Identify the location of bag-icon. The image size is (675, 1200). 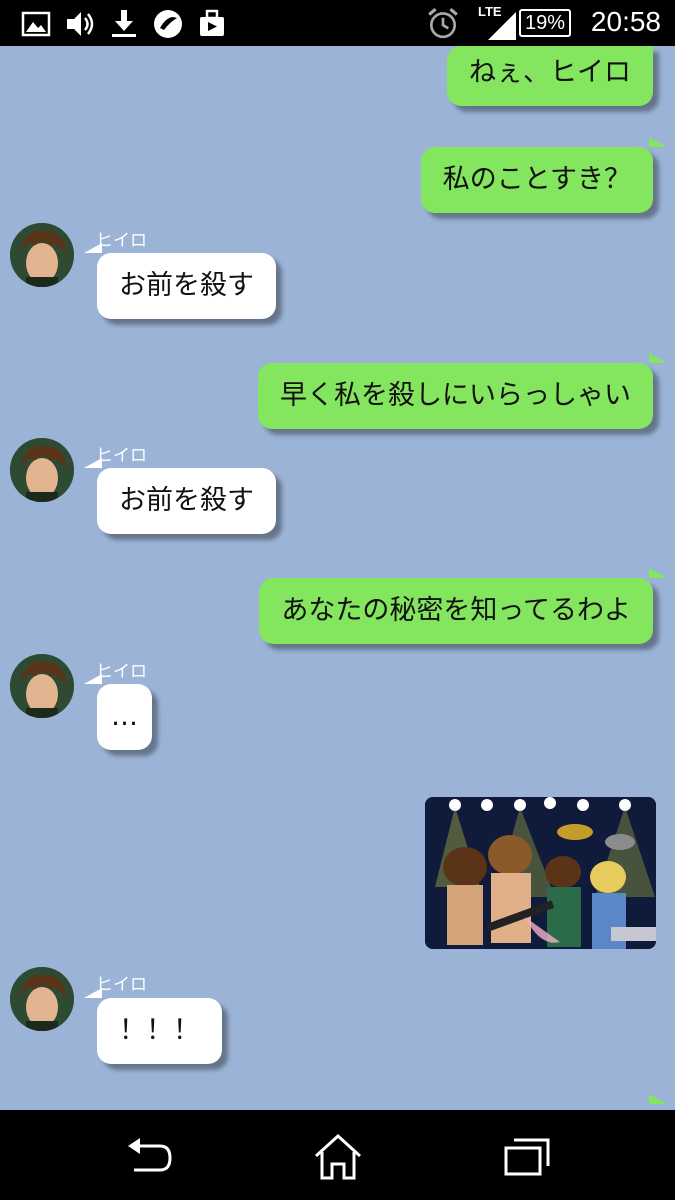
(212, 22).